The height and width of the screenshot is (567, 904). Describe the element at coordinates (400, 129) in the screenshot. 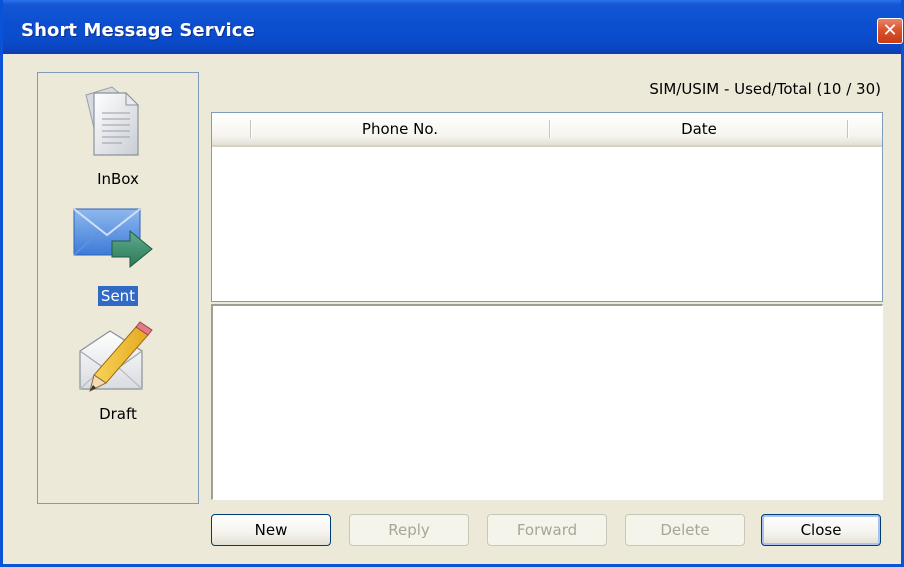

I see `column-header-phone: Phone No.` at that location.